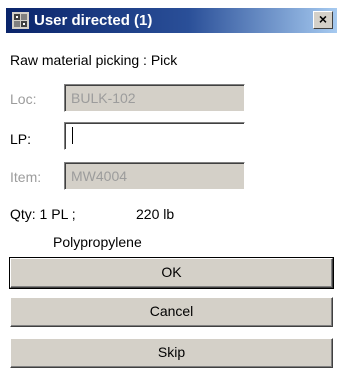 The width and height of the screenshot is (343, 381). I want to click on weight-text: 220 lb, so click(155, 214).